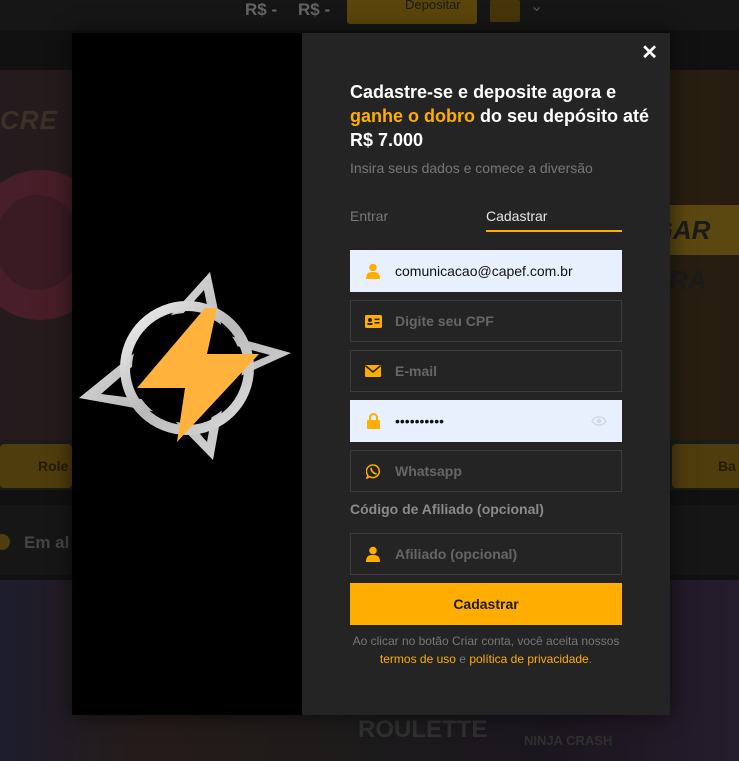  Describe the element at coordinates (649, 53) in the screenshot. I see `close-icon: ✕` at that location.